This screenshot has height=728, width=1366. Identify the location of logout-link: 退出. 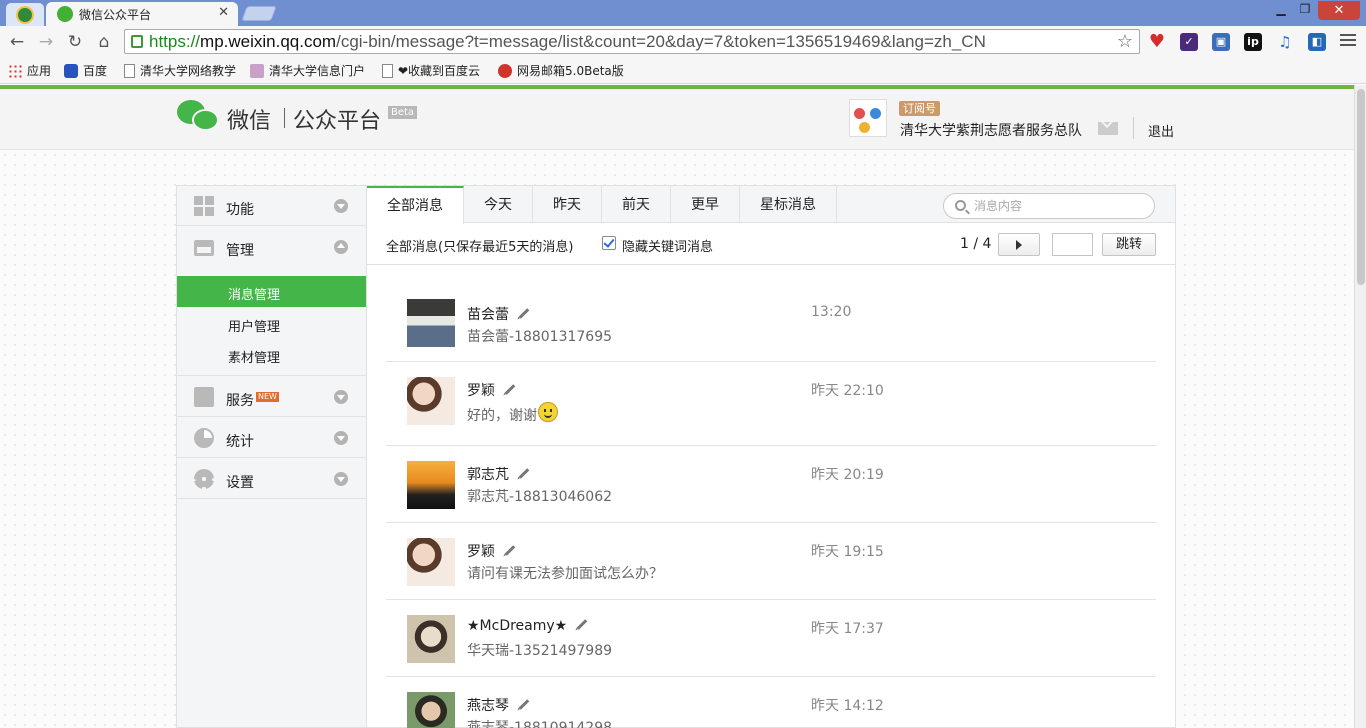
(1161, 130).